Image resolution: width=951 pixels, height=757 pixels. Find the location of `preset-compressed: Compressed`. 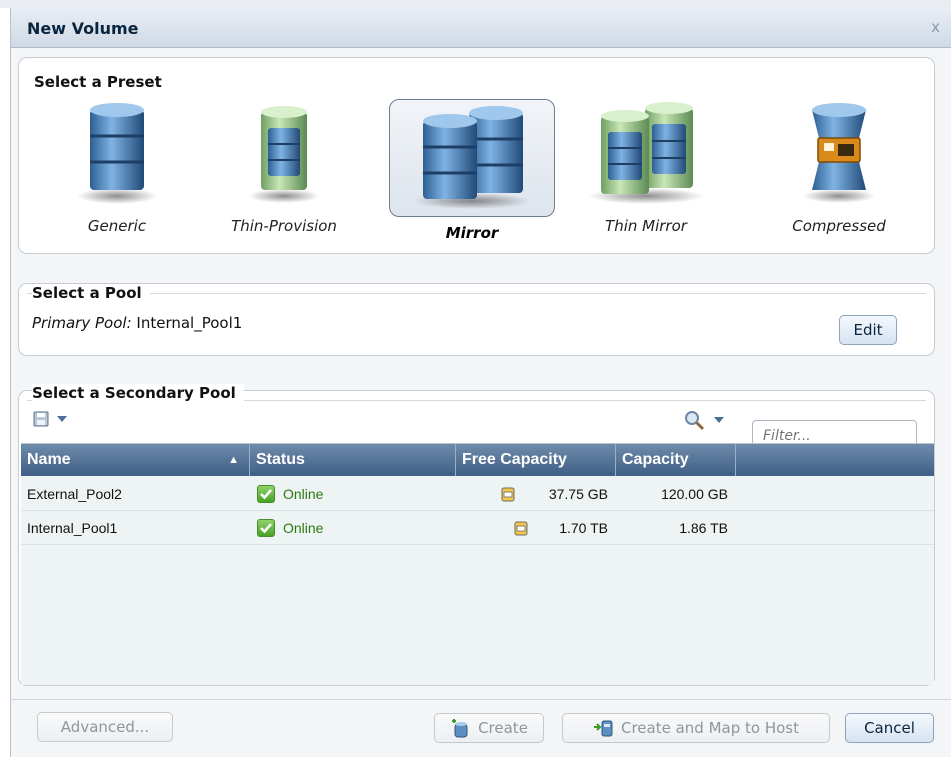

preset-compressed: Compressed is located at coordinates (839, 168).